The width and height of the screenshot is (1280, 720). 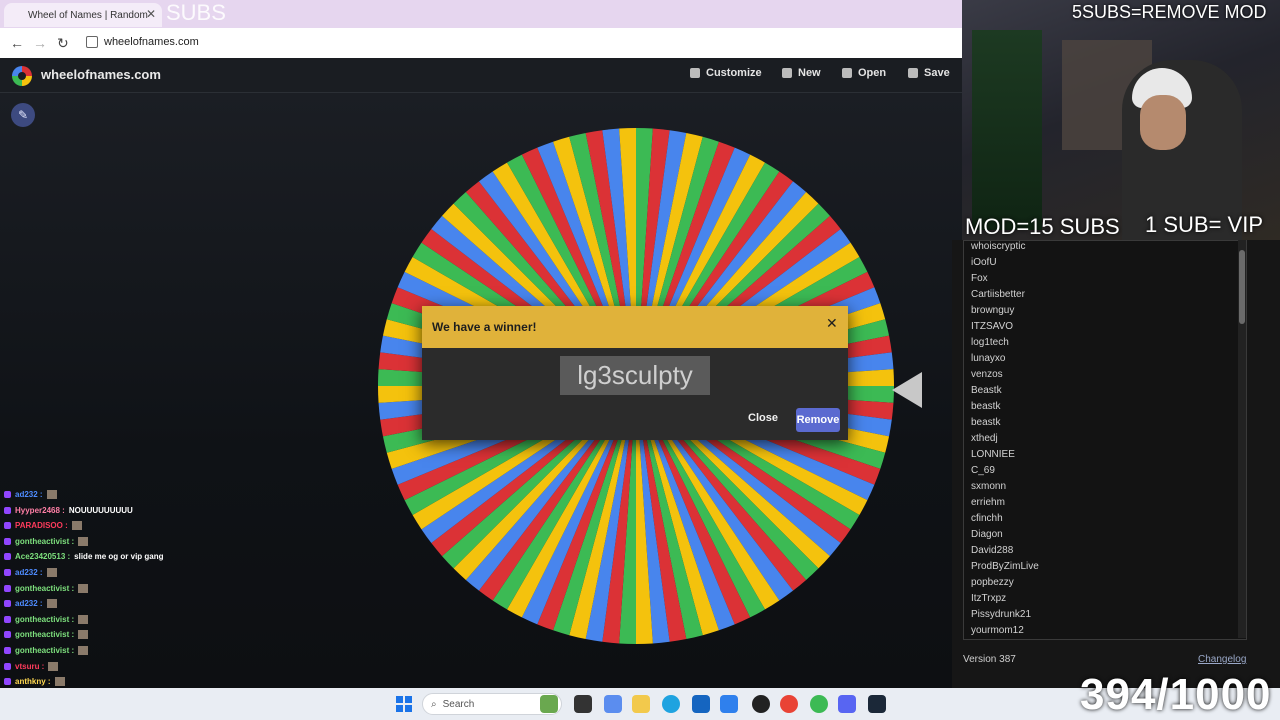 I want to click on folder-icon, so click(x=847, y=73).